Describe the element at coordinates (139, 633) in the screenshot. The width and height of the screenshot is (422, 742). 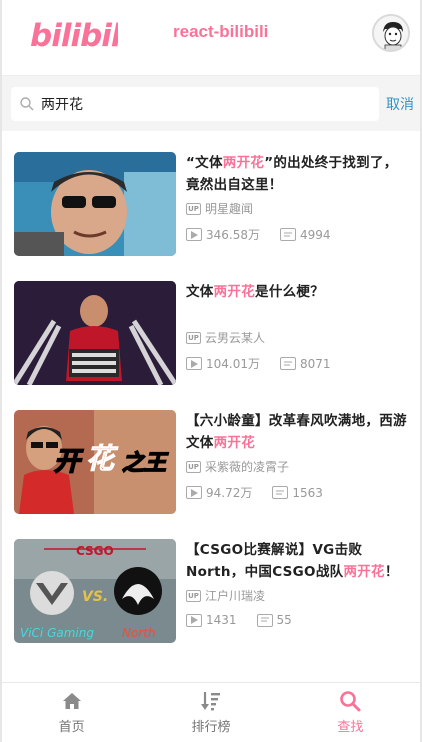
I see `svg-text: North` at that location.